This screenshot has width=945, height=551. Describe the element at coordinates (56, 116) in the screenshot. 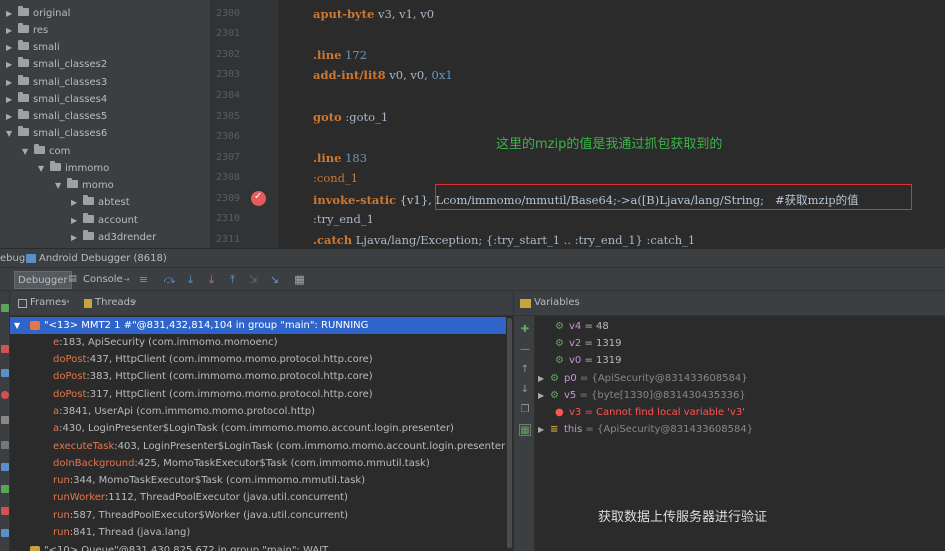

I see `tree-item-smali-classes5: ▶ smali_classes5` at that location.